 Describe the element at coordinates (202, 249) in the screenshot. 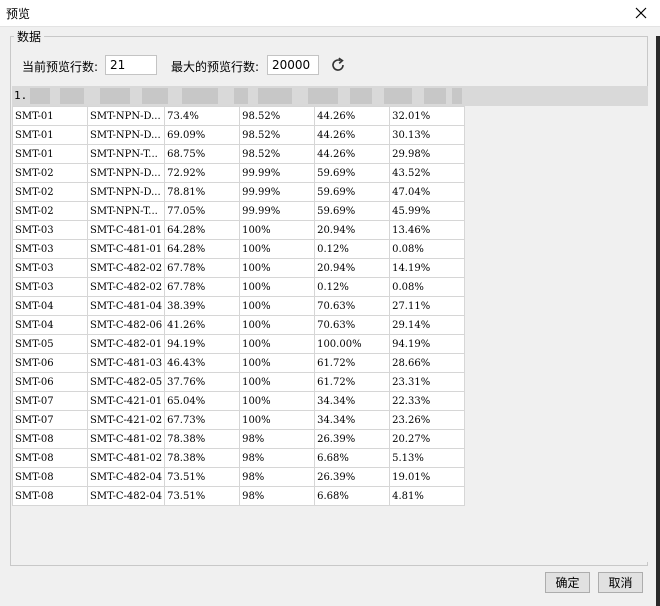

I see `table-cell: 64.28%` at that location.